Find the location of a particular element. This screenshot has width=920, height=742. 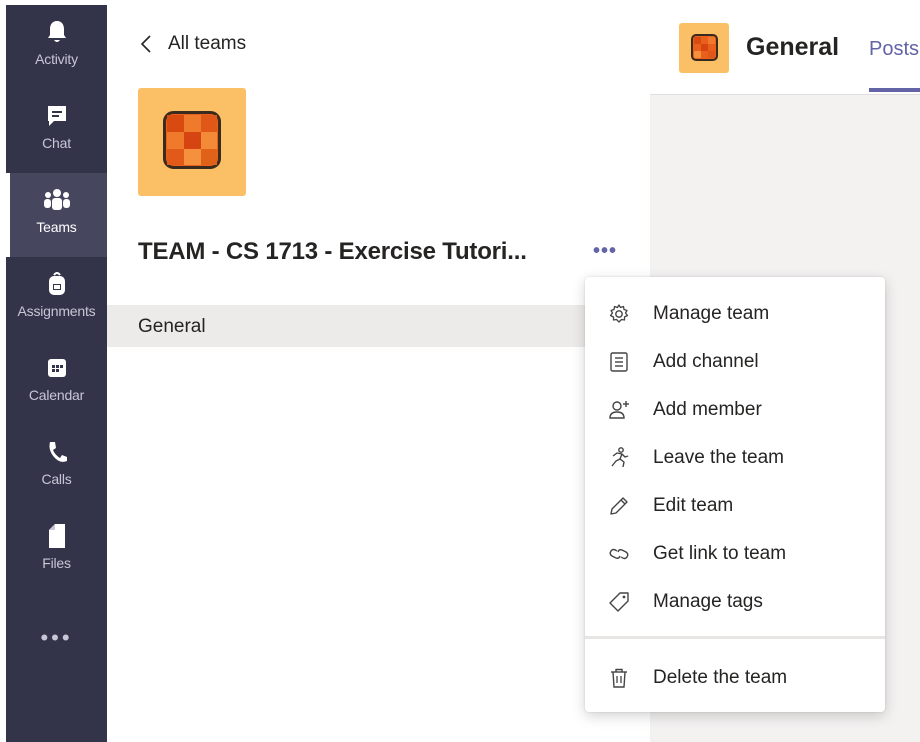

teams-icon is located at coordinates (56, 200).